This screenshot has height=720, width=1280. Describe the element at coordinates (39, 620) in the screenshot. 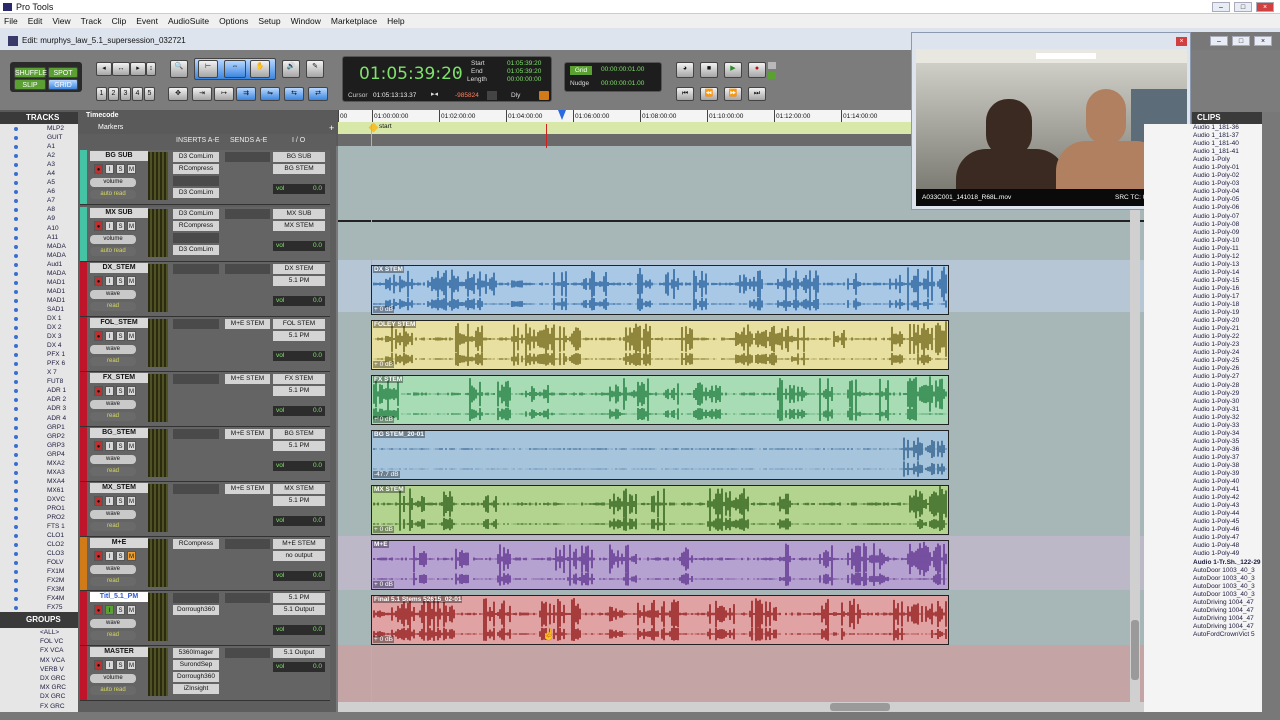

I see `groups-panel-header: GROUPS` at that location.